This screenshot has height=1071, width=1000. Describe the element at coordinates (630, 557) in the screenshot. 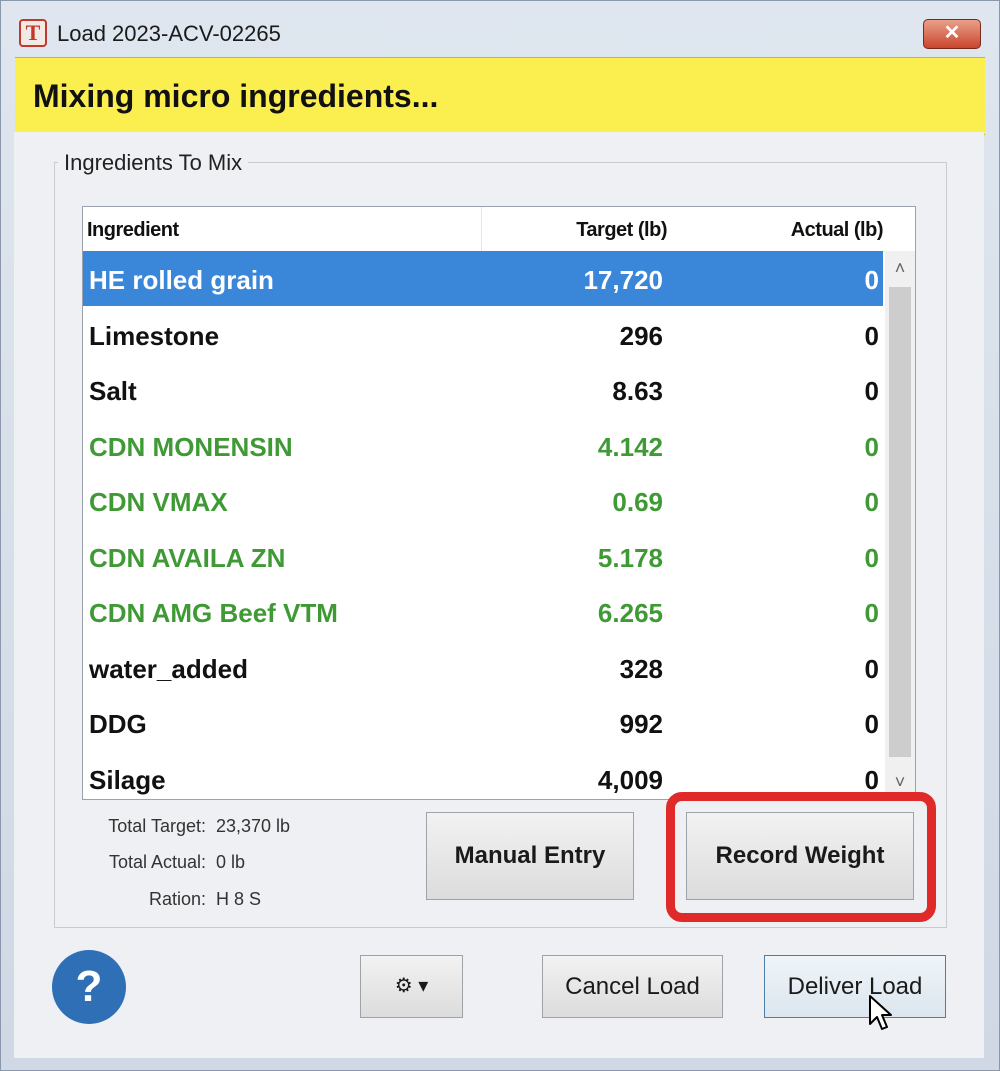

I see `target-cell: 5.178` at that location.